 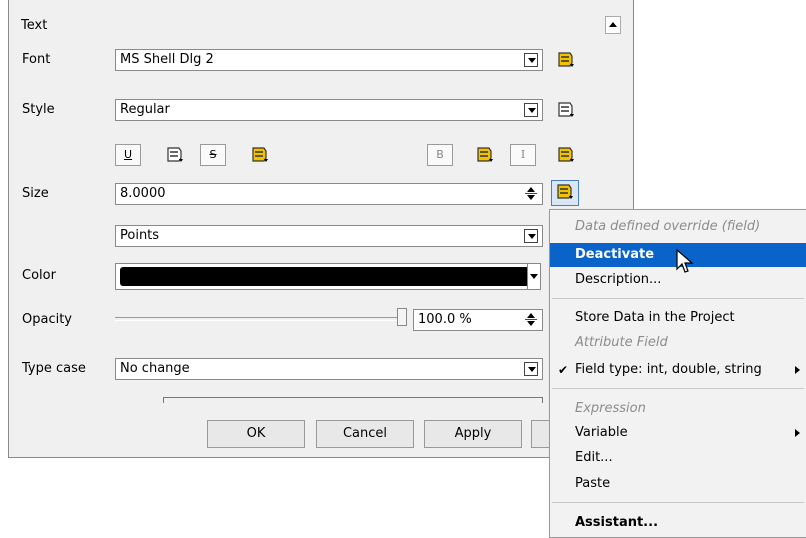 What do you see at coordinates (329, 369) in the screenshot?
I see `type-case-combo: No change` at bounding box center [329, 369].